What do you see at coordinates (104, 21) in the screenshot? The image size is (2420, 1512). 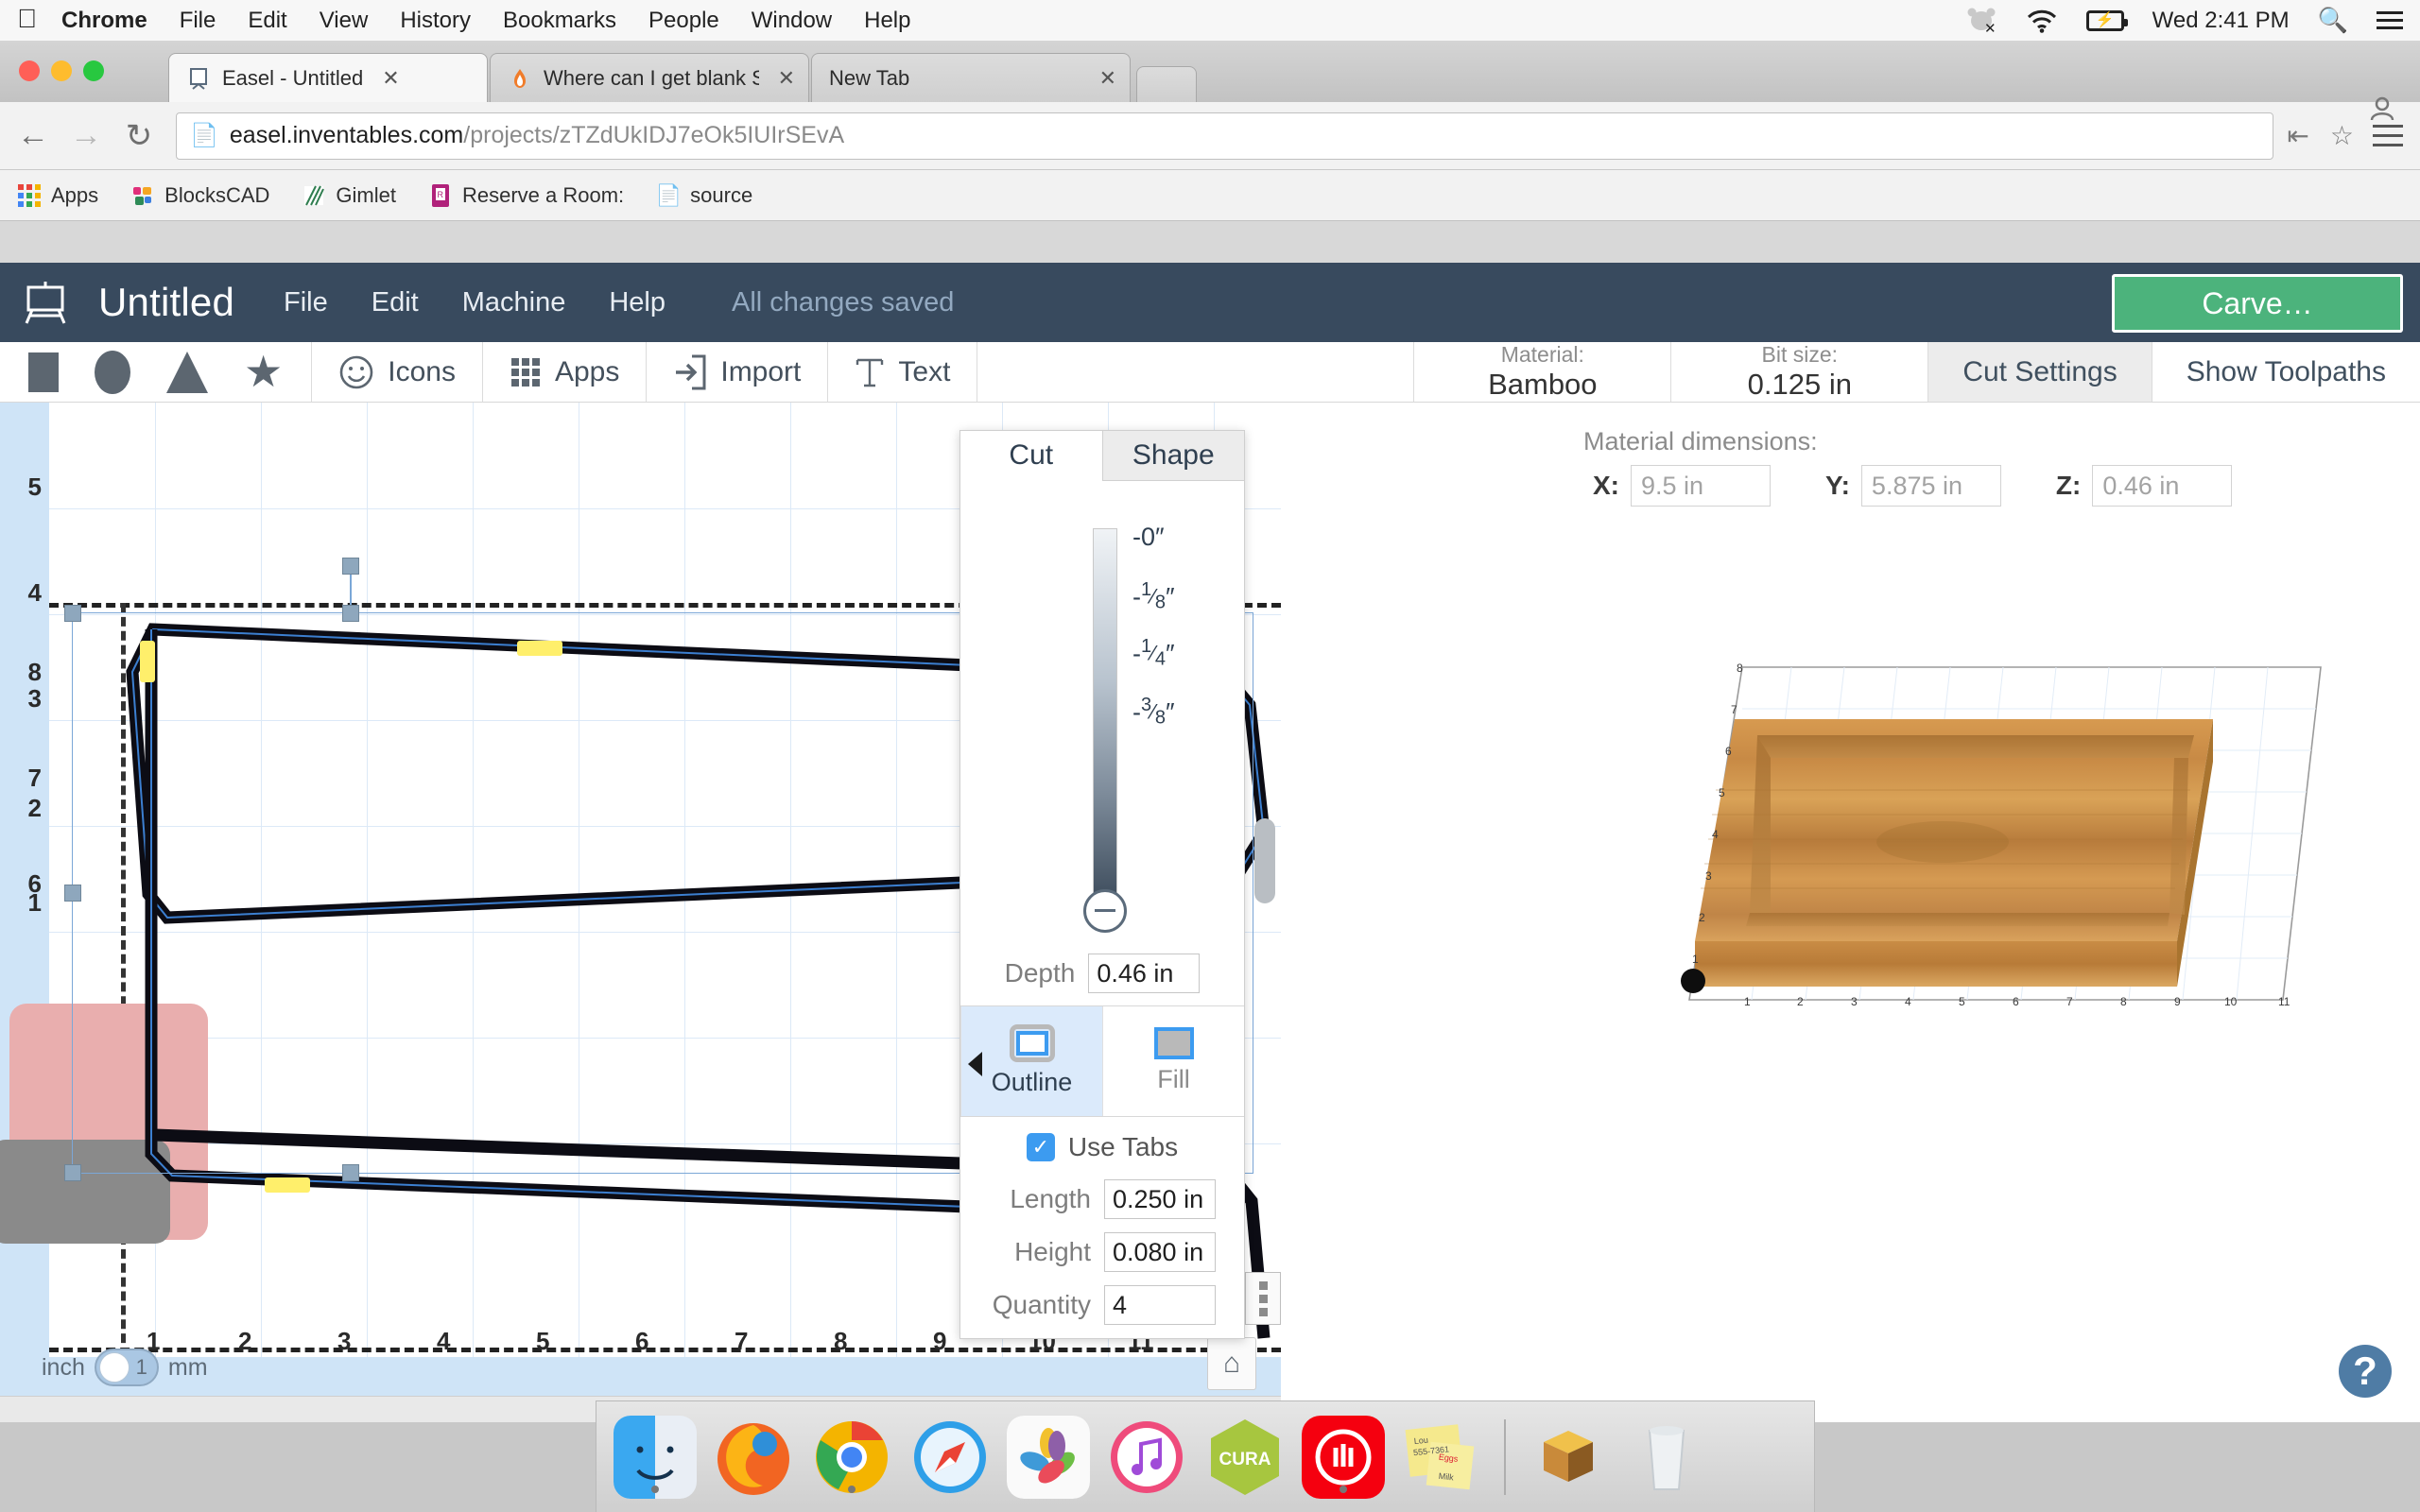 I see `menu-chrome: Chrome` at bounding box center [104, 21].